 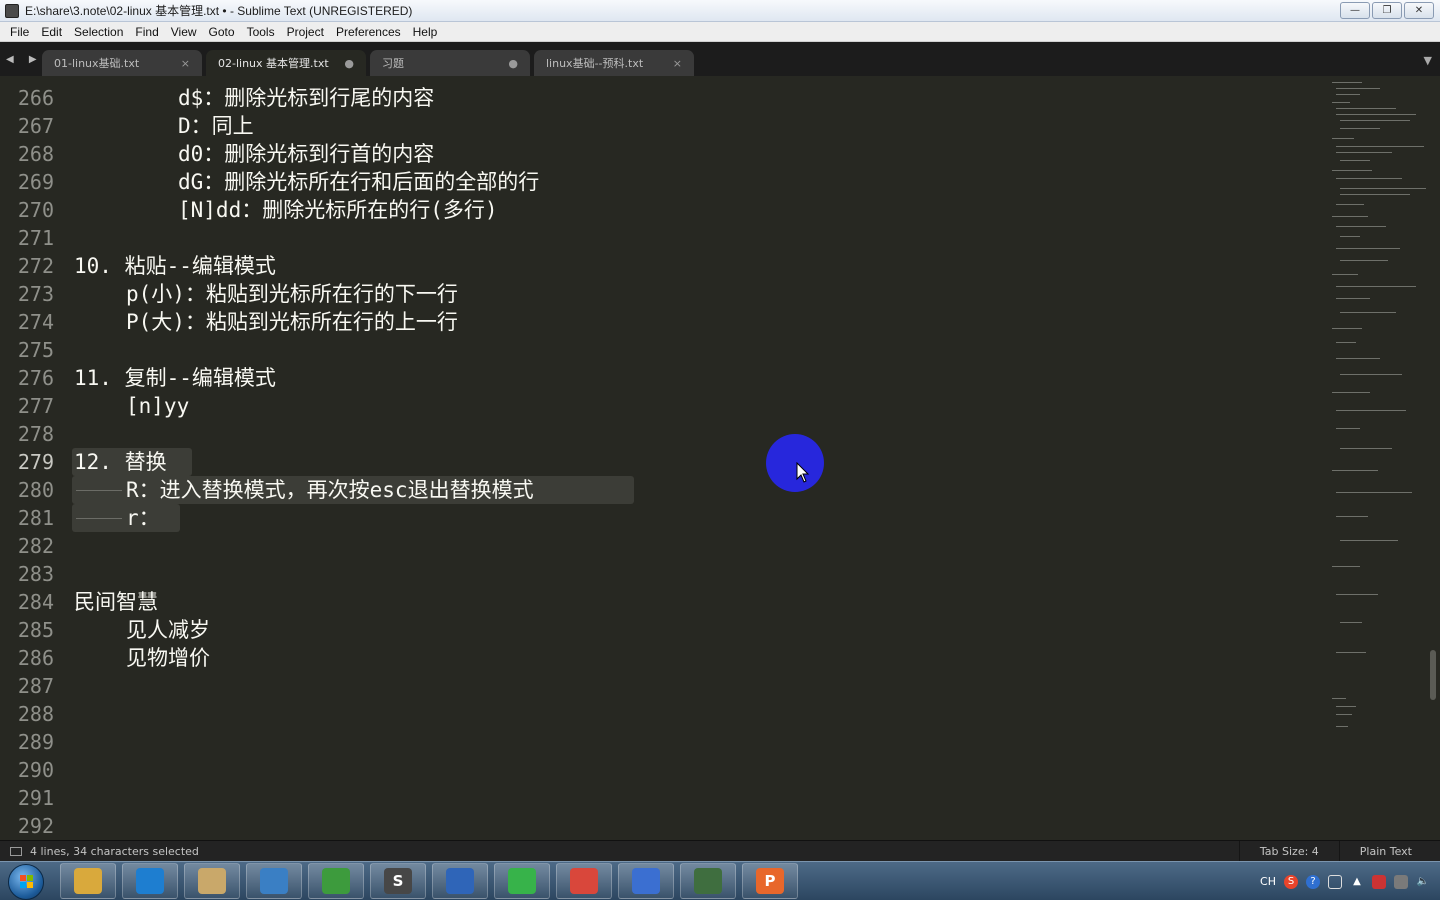 I want to click on help-icon: ?, so click(x=1313, y=881).